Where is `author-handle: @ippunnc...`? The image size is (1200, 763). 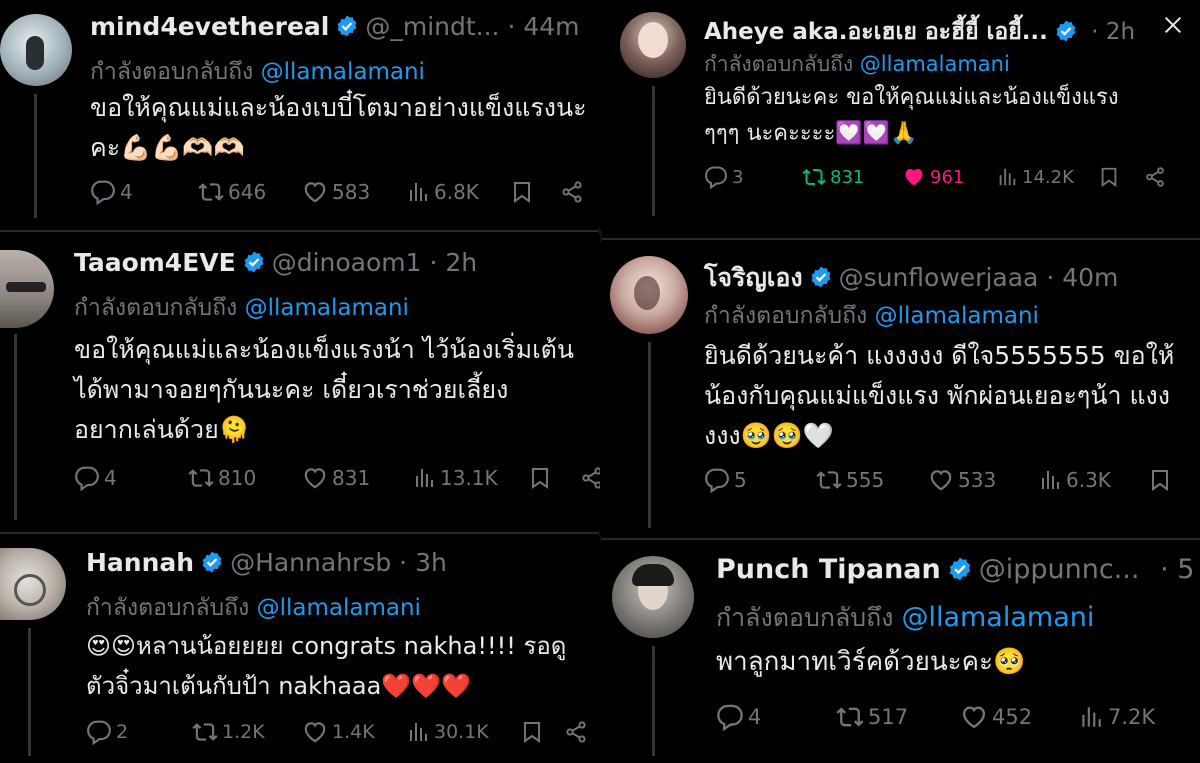 author-handle: @ippunnc... is located at coordinates (1059, 569).